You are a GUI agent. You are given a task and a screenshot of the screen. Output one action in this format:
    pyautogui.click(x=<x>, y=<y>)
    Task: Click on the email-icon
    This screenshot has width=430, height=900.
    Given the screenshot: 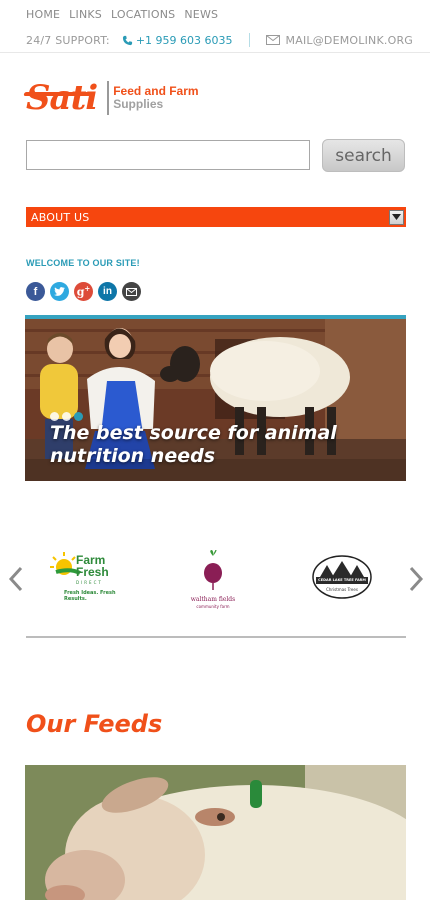 What is the action you would take?
    pyautogui.click(x=131, y=291)
    